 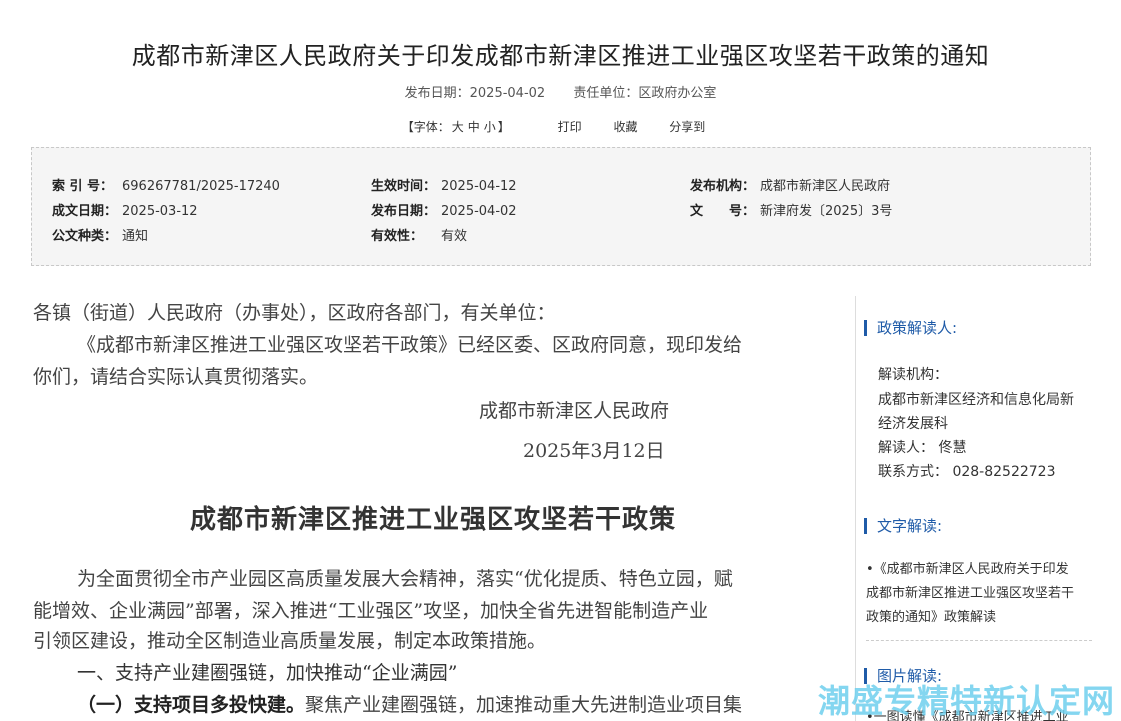 I want to click on info-index: 索 引 号： 696267781/2025-17240, so click(x=166, y=186).